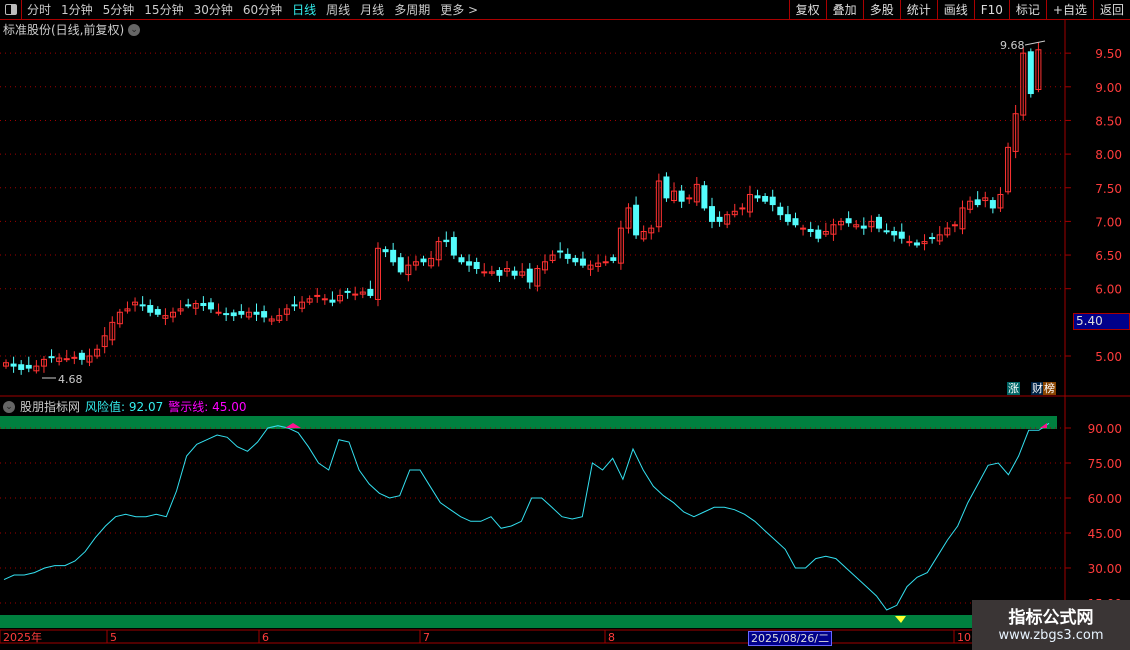 Image resolution: width=1130 pixels, height=650 pixels. I want to click on indicator-tick-label: 75.00, so click(1105, 464).